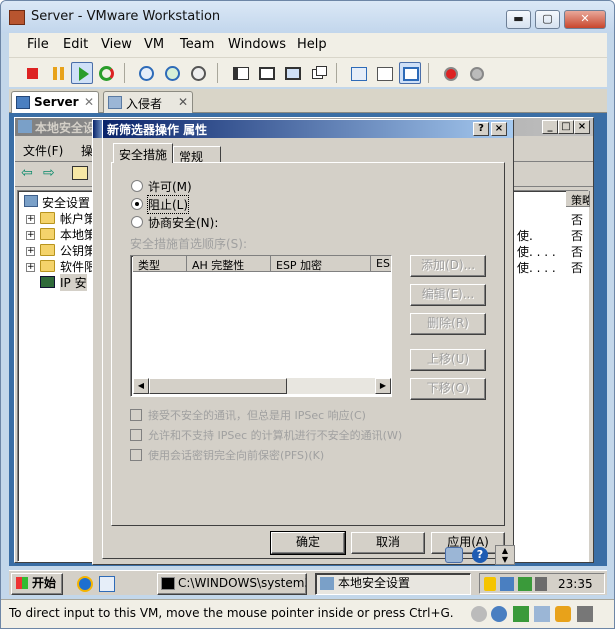  I want to click on ok-button: 确定, so click(308, 543).